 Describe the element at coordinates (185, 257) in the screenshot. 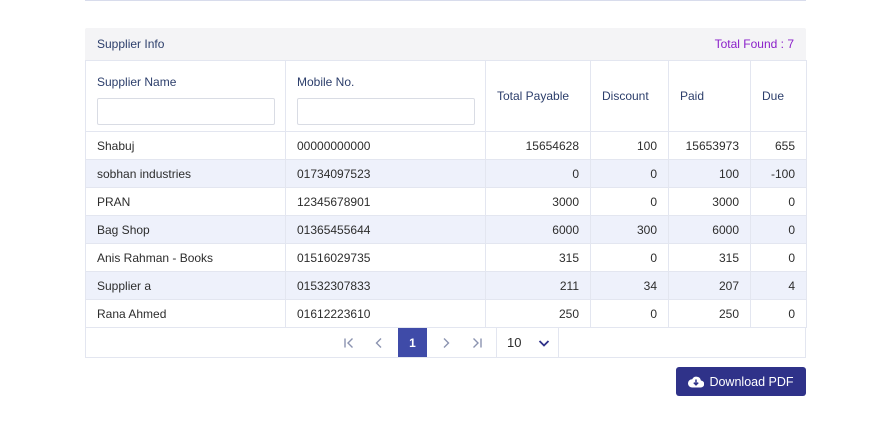

I see `supplier-name-cell: Anis Rahman - Books` at that location.